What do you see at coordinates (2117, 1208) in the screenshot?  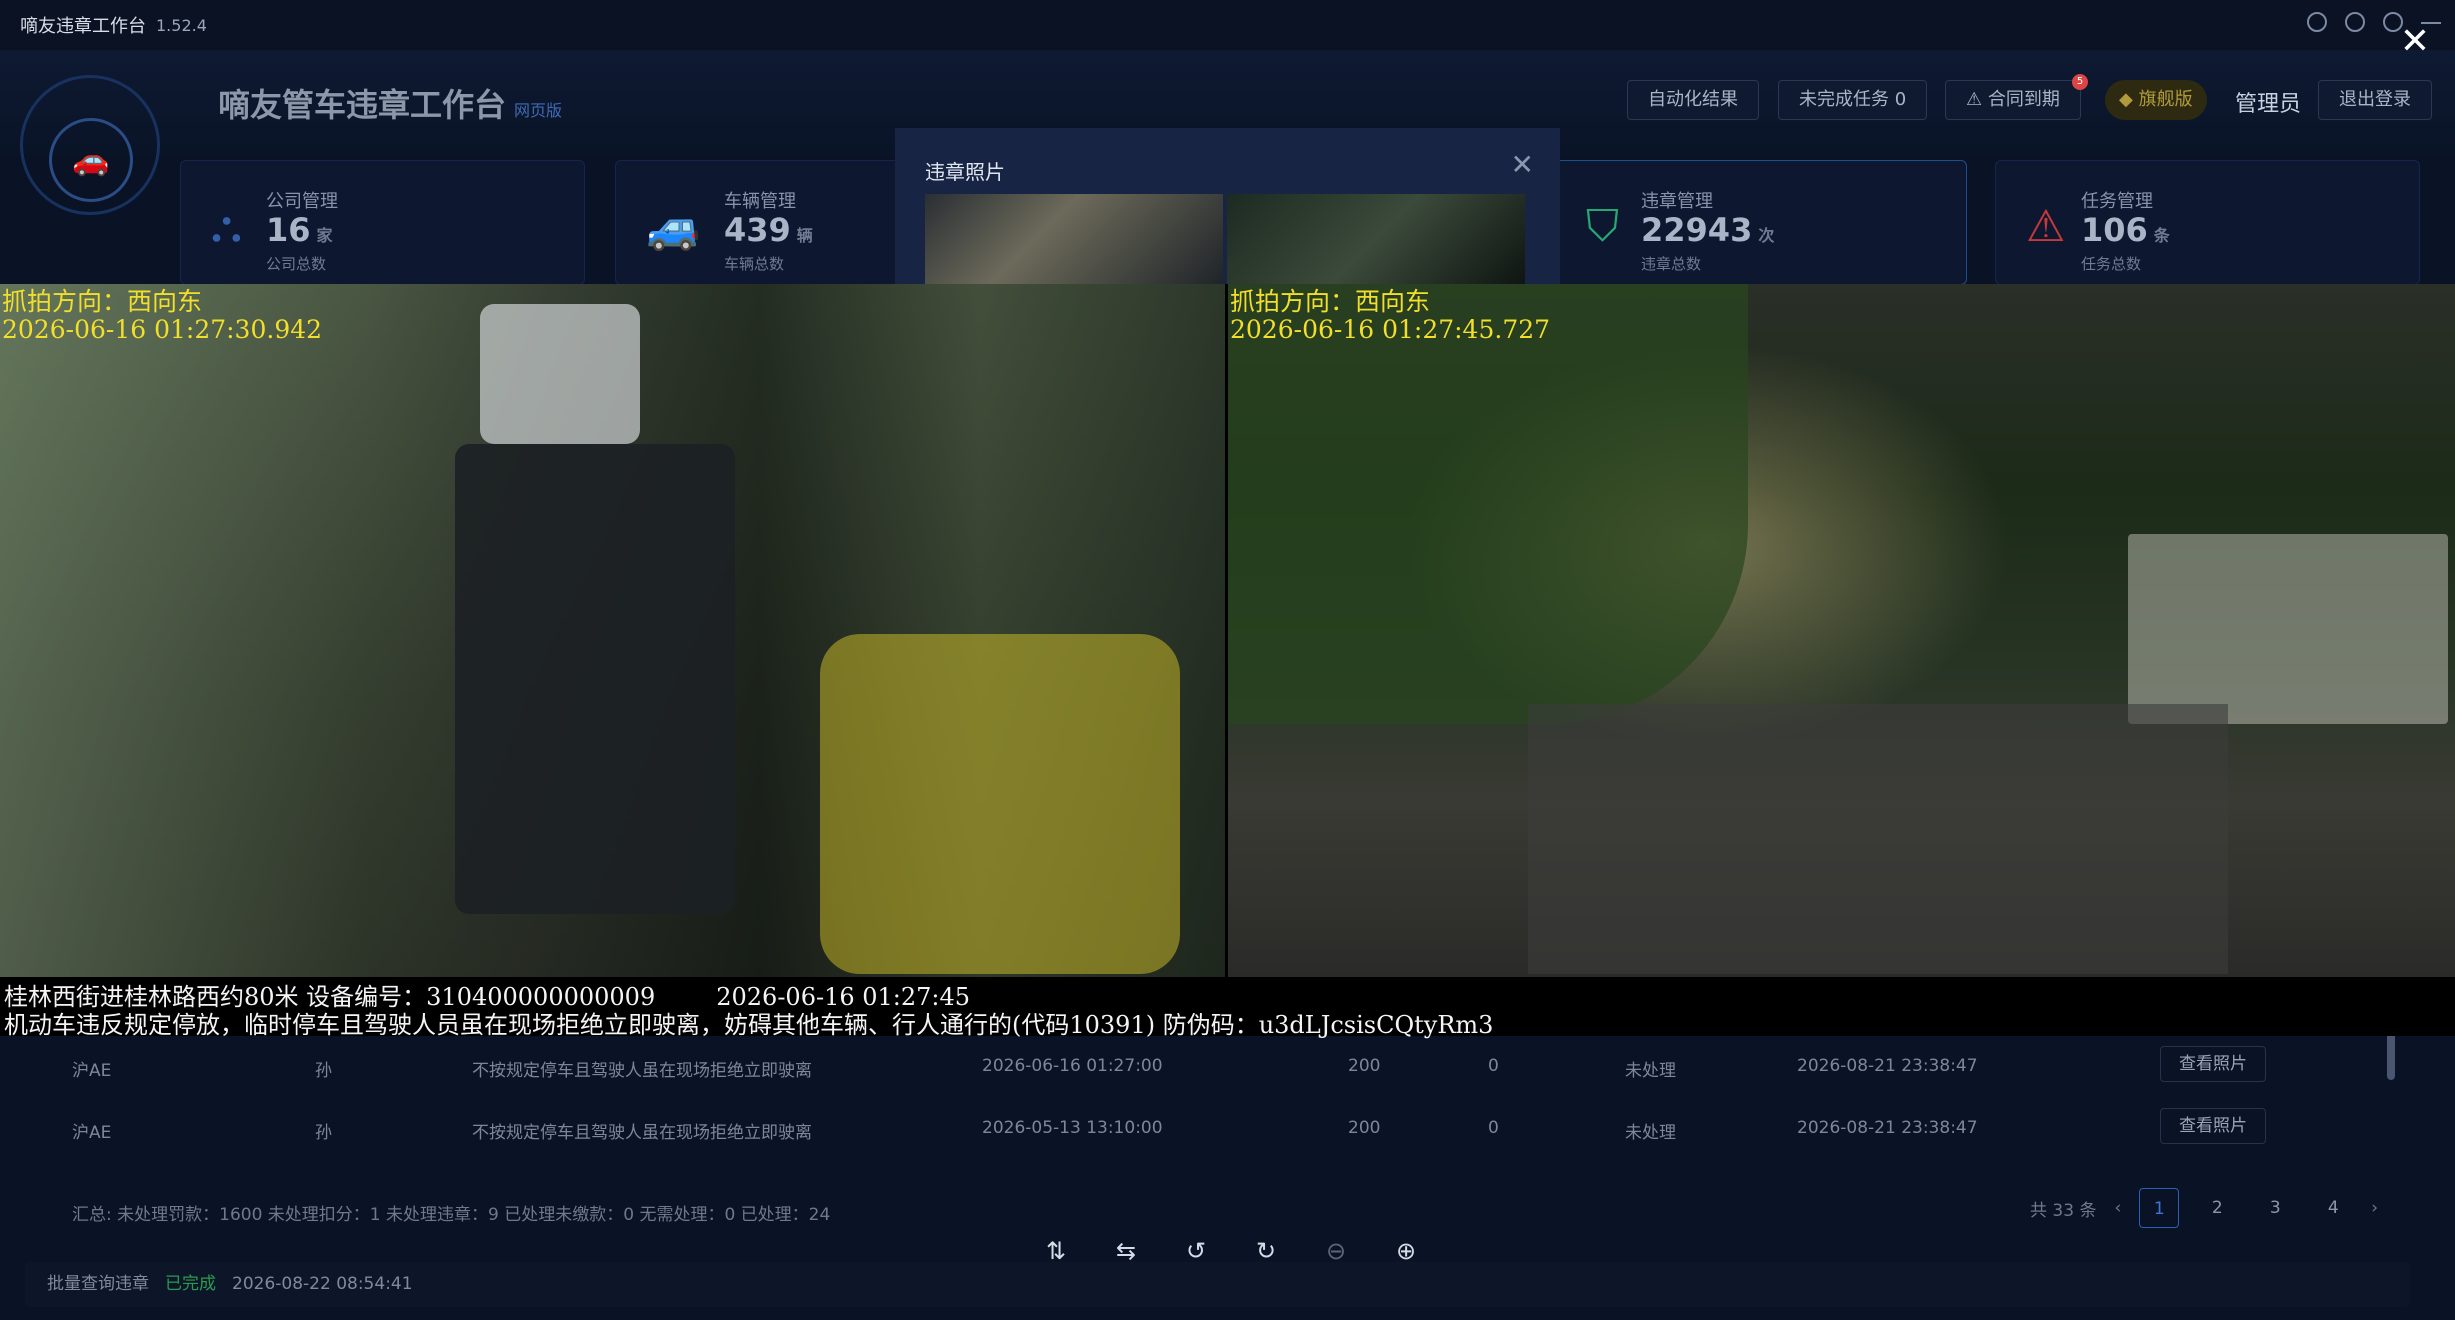 I see `prev-page-icon: ‹` at bounding box center [2117, 1208].